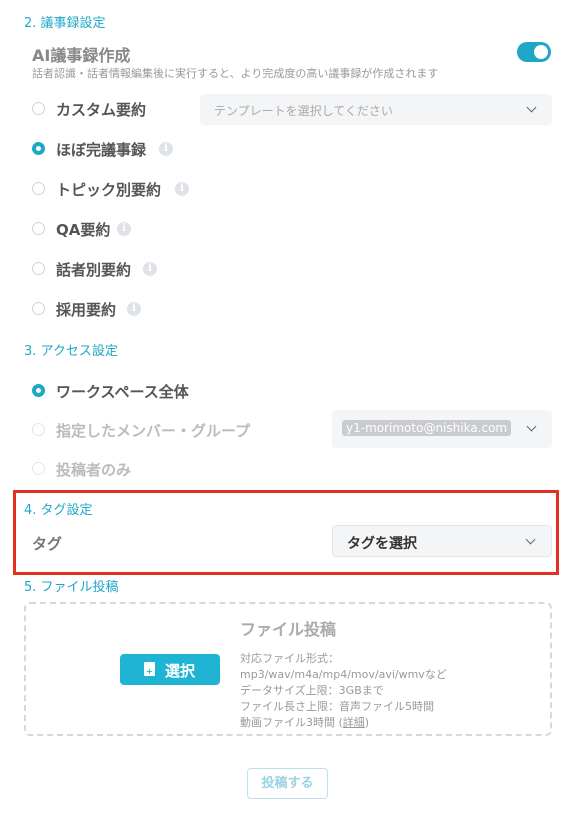 The image size is (572, 815). Describe the element at coordinates (94, 270) in the screenshot. I see `option-label: 話者別要約` at that location.